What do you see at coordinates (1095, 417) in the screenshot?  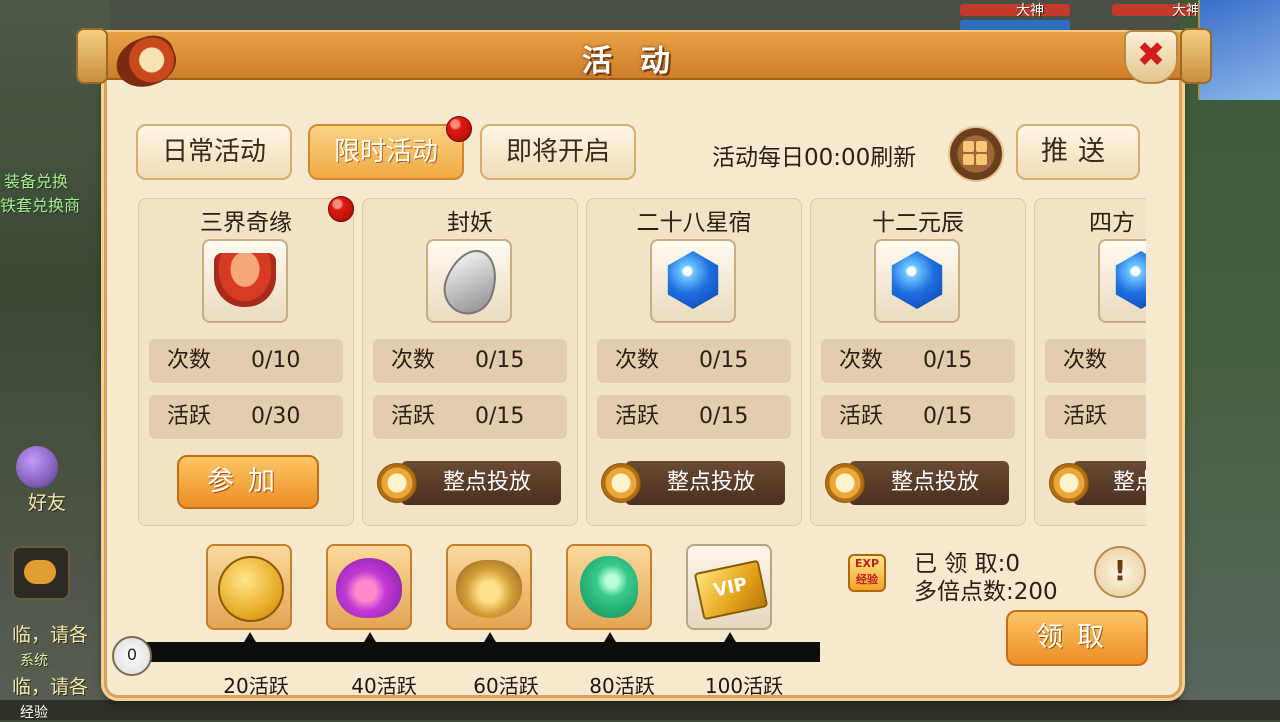 I see `active-row: 活跃` at bounding box center [1095, 417].